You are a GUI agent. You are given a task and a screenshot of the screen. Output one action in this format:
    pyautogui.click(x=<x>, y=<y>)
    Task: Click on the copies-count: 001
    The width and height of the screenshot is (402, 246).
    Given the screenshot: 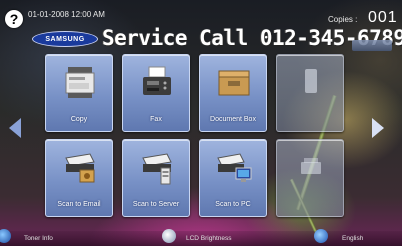 What is the action you would take?
    pyautogui.click(x=383, y=17)
    